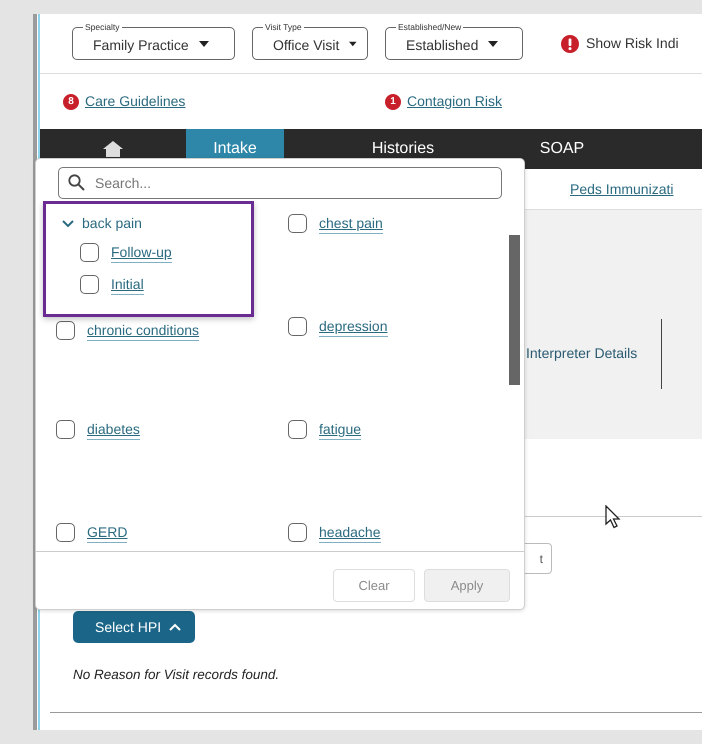 This screenshot has width=702, height=744. I want to click on option-link: depression, so click(353, 327).